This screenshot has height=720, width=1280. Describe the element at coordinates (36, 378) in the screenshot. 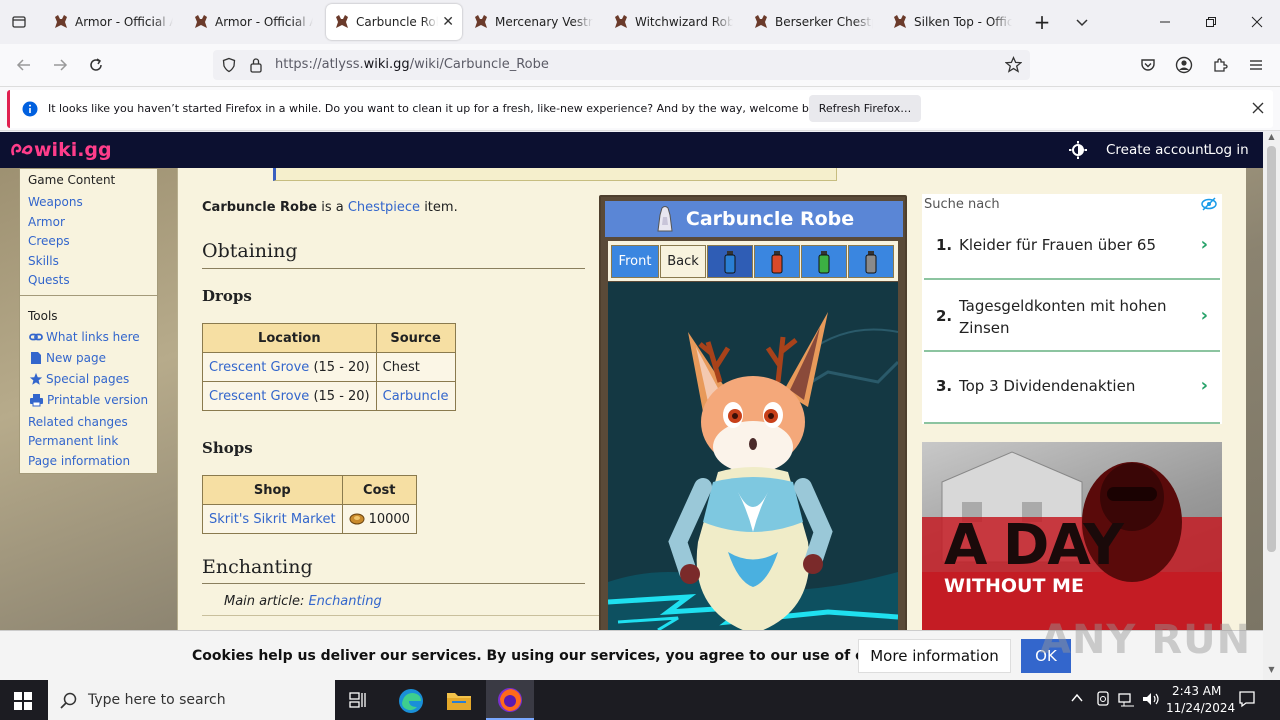

I see `star-icon` at that location.